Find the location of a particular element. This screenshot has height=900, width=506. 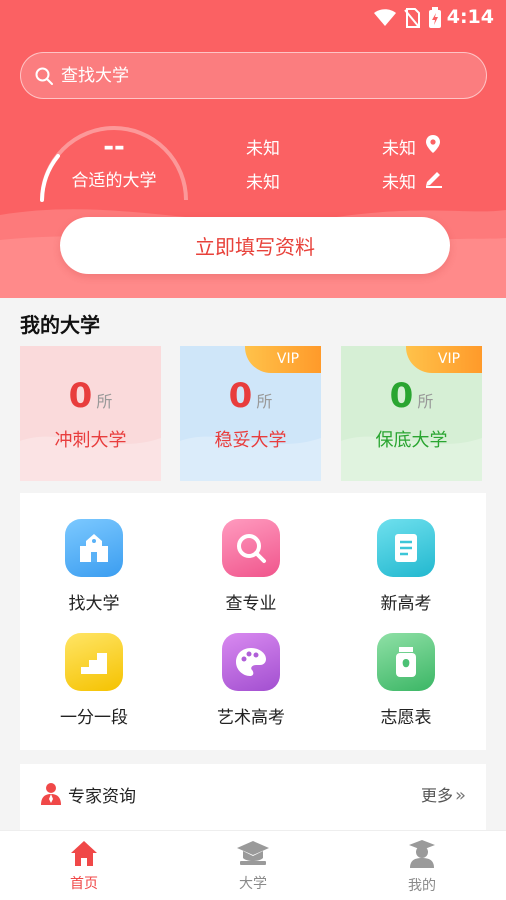

info-left-bottom: 未知 is located at coordinates (263, 180).